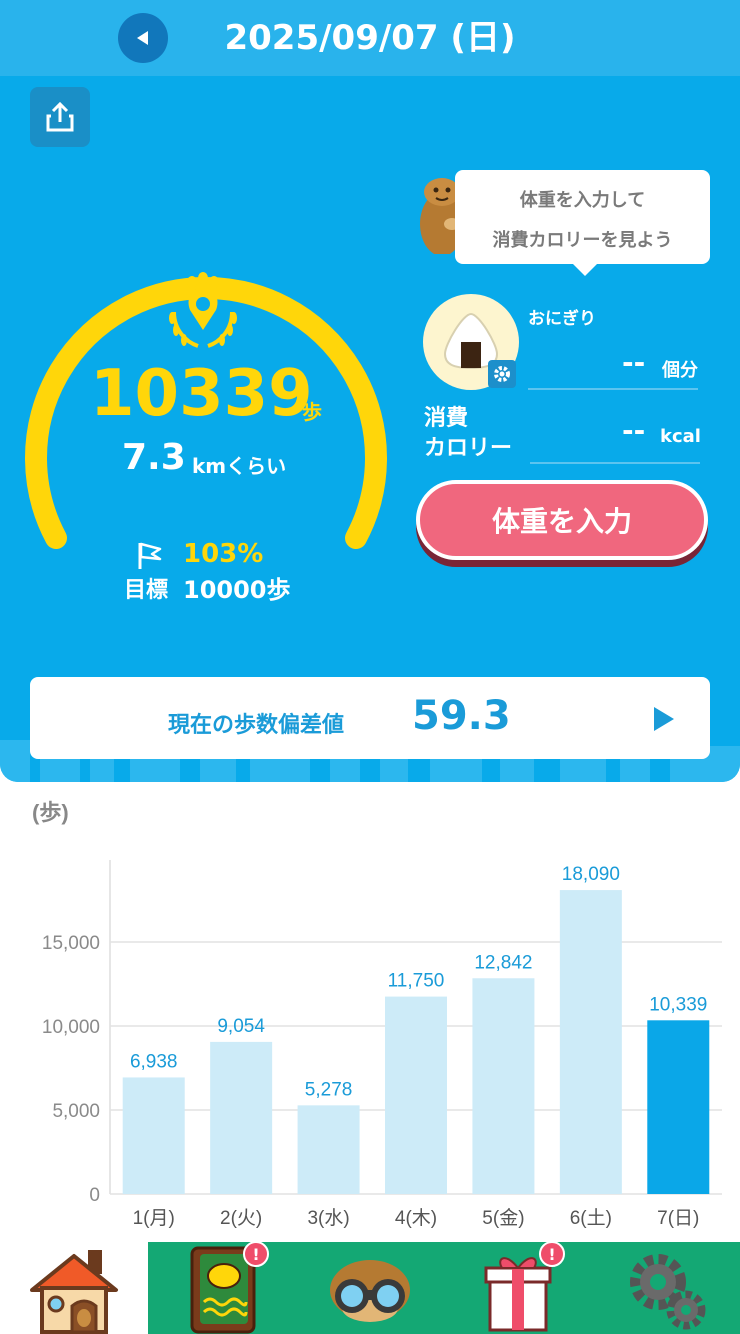 The height and width of the screenshot is (1334, 740). I want to click on nav-explore, so click(370, 1288).